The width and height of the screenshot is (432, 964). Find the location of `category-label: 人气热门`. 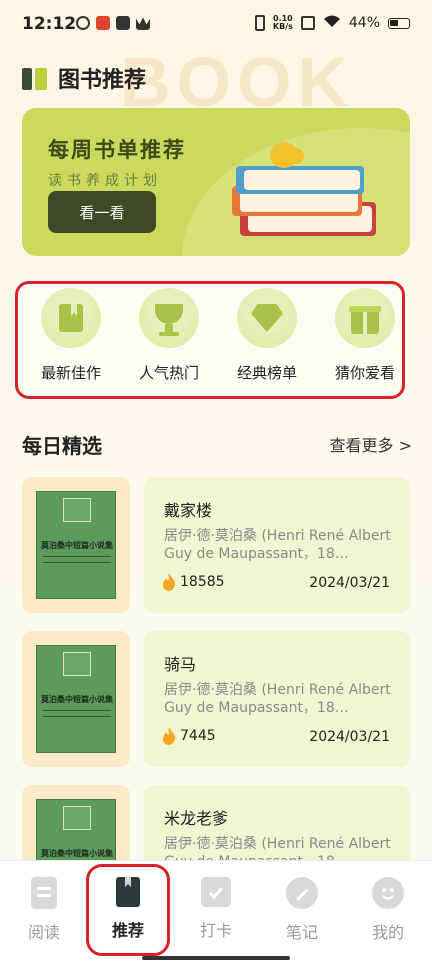

category-label: 人气热门 is located at coordinates (168, 373).